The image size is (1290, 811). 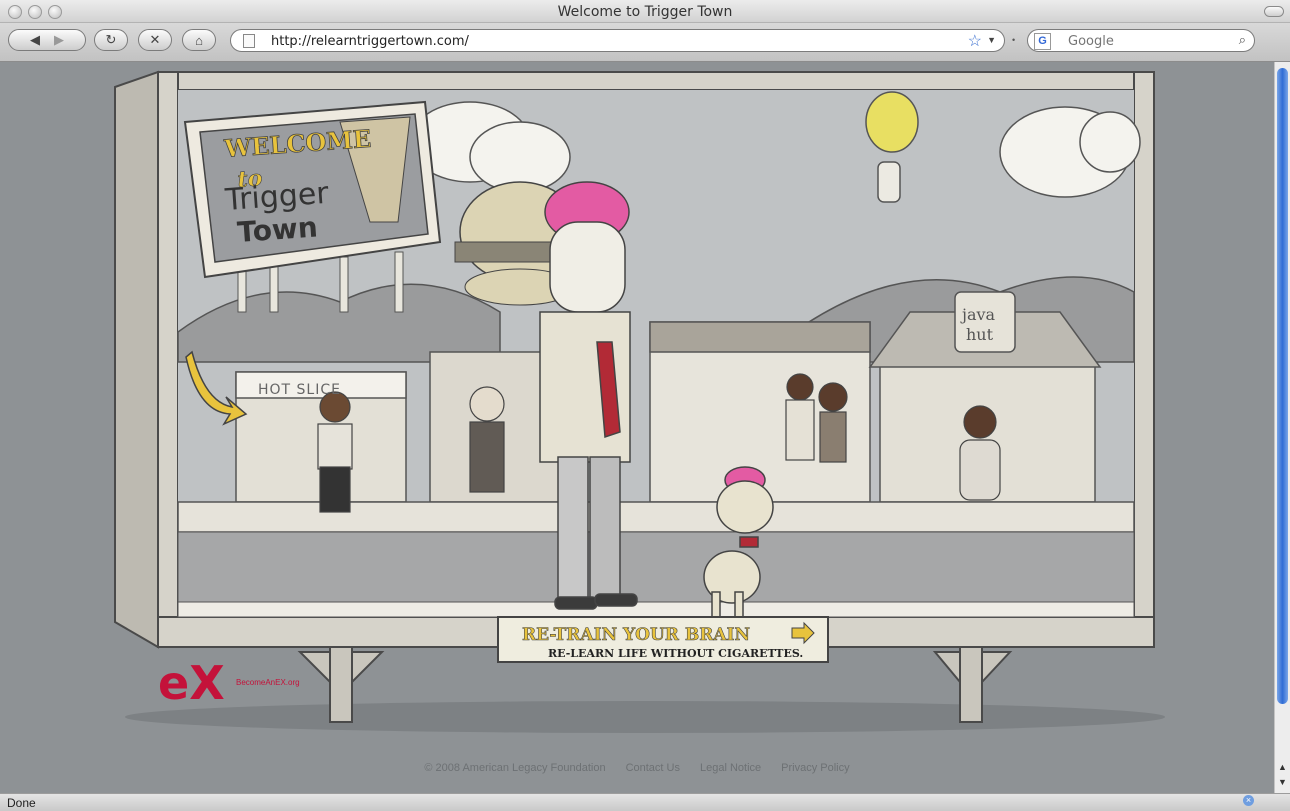 I want to click on back-icon: ◀, so click(x=35, y=40).